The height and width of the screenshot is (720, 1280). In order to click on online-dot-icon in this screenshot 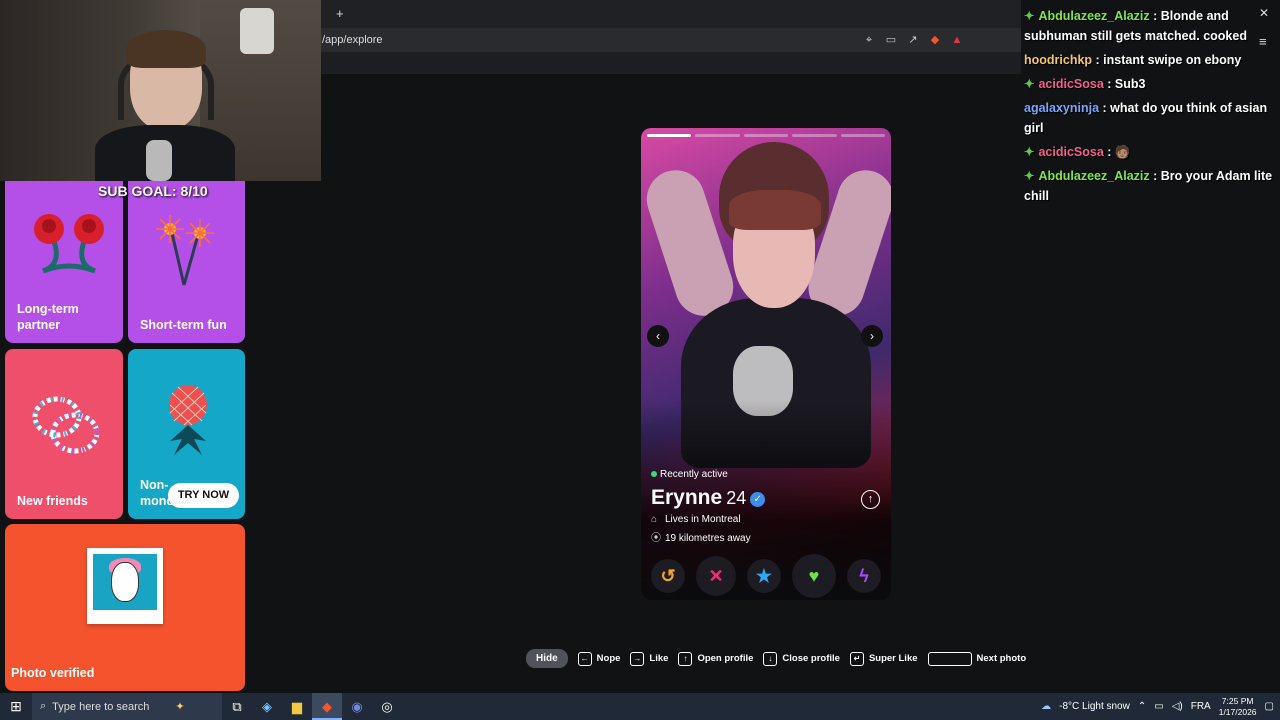, I will do `click(654, 474)`.